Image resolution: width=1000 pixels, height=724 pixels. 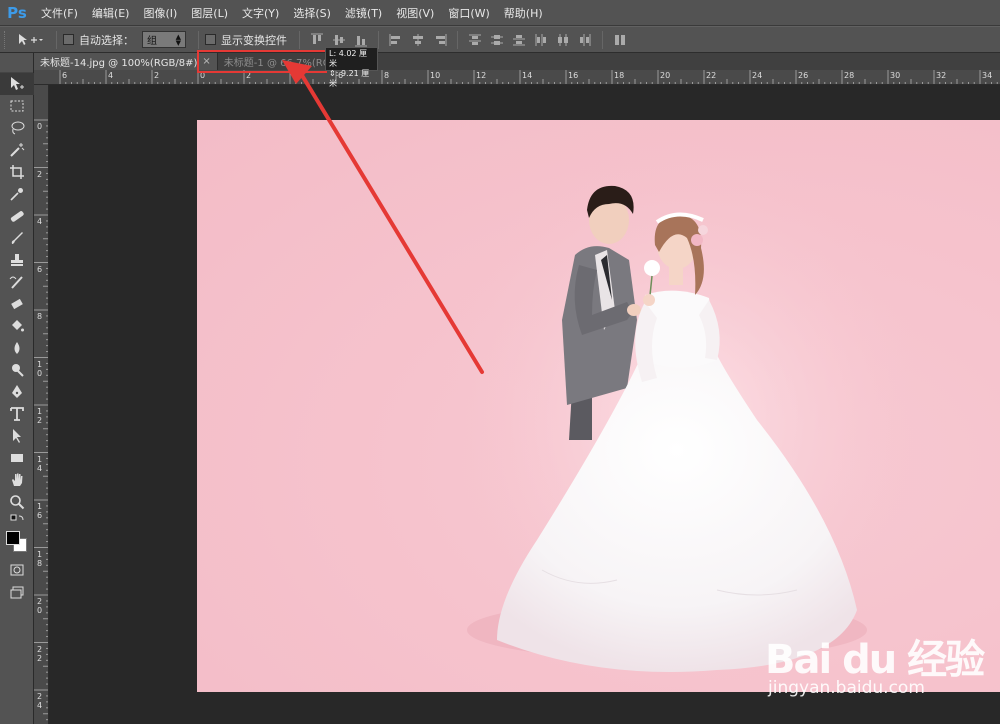 What do you see at coordinates (106, 40) in the screenshot?
I see `auto-select-label: 自动选择：` at bounding box center [106, 40].